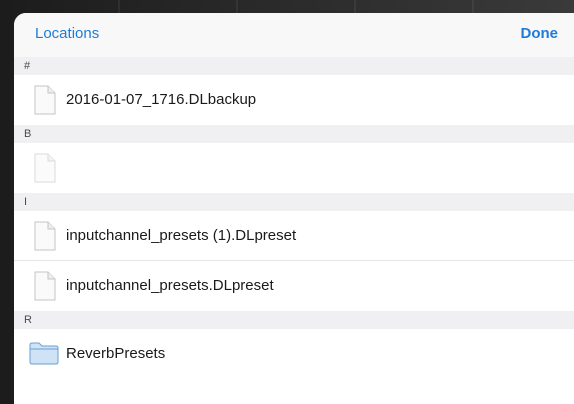 This screenshot has height=404, width=574. I want to click on file-row: inputchannel_presets (1).DLpreset, so click(294, 236).